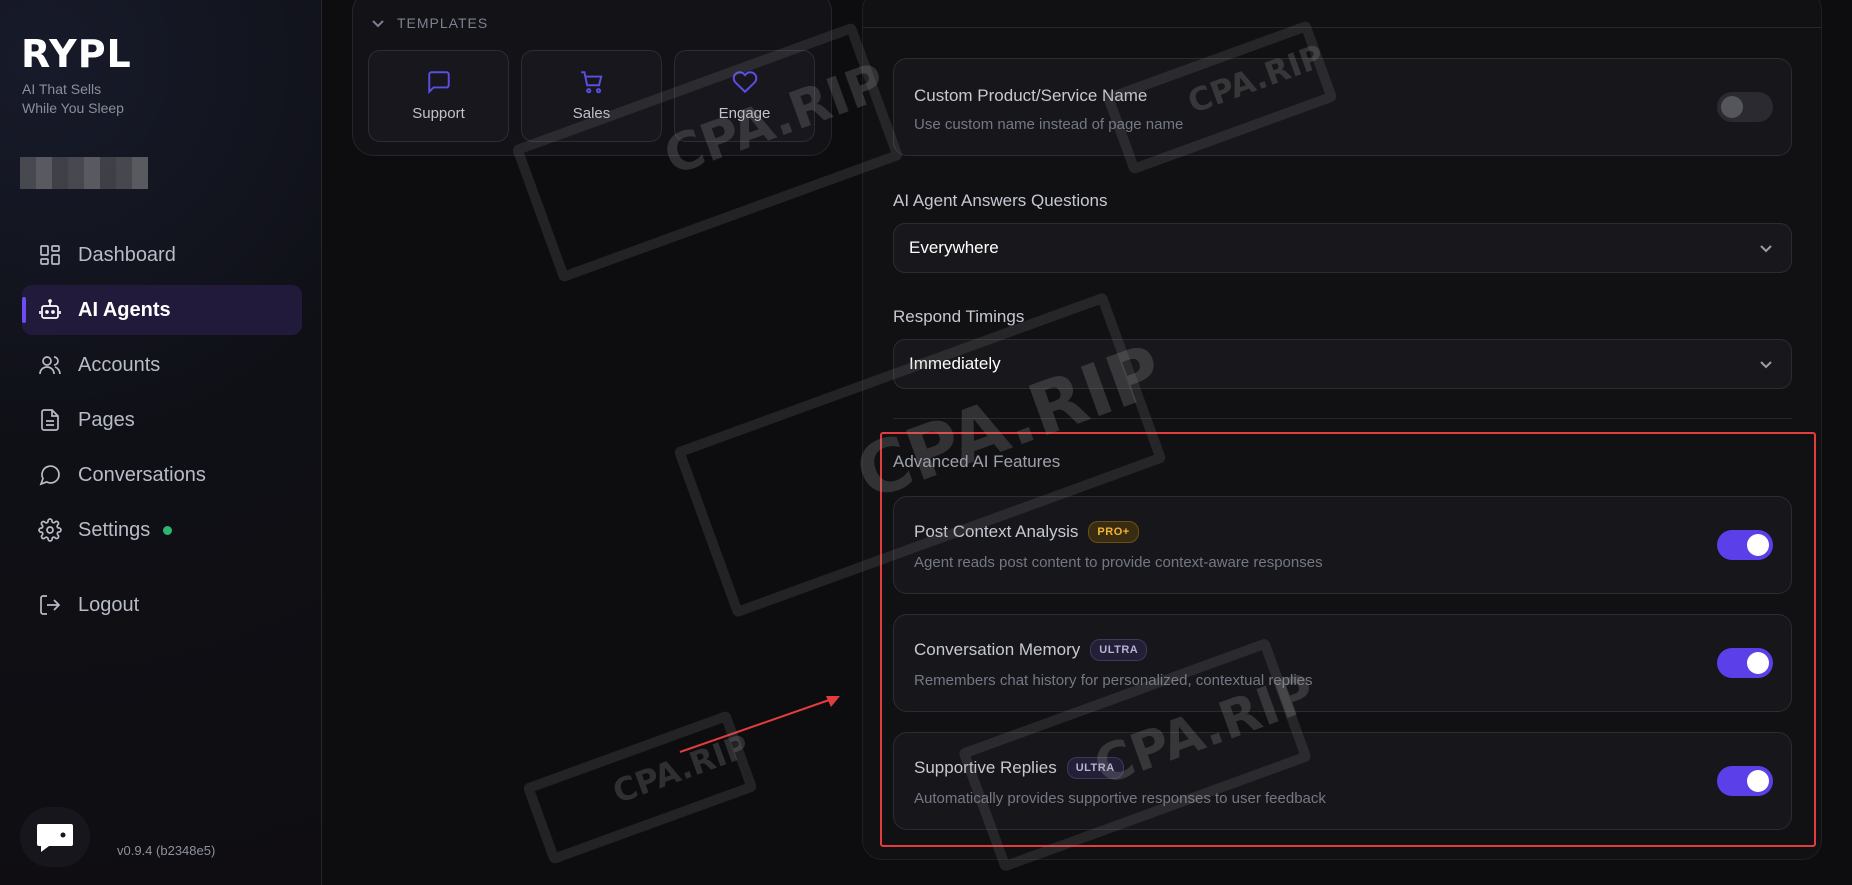 This screenshot has height=885, width=1852. I want to click on sidebar-item-label: Pages, so click(106, 419).